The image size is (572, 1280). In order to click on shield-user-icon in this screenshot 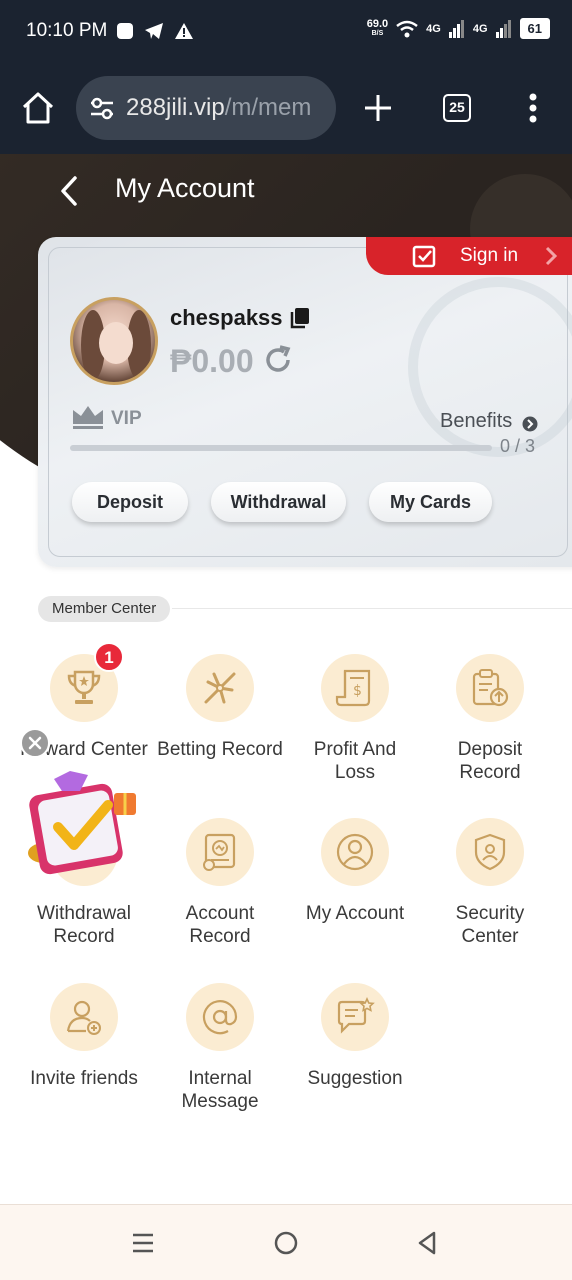, I will do `click(490, 852)`.